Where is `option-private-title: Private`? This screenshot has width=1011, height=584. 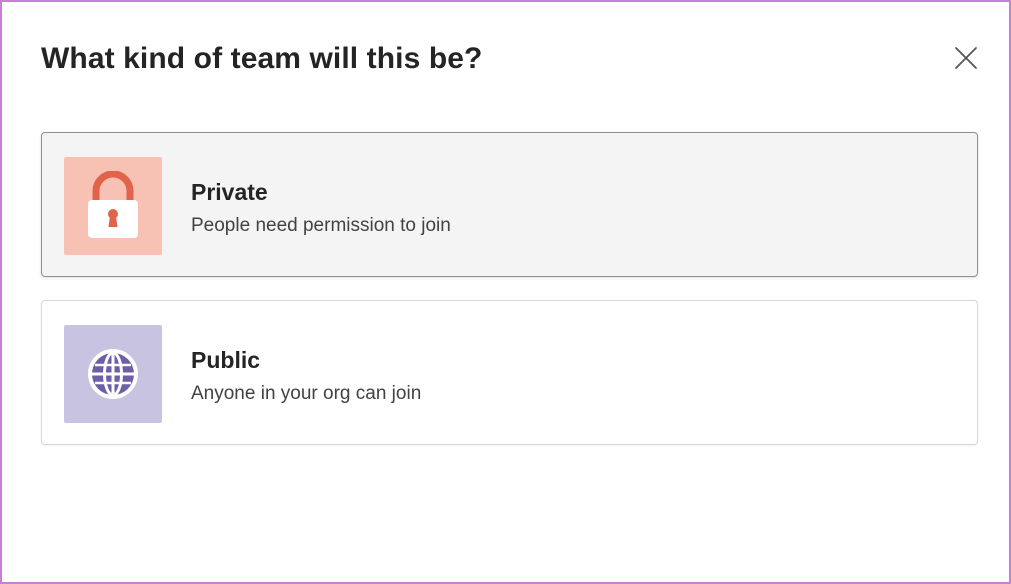
option-private-title: Private is located at coordinates (229, 192).